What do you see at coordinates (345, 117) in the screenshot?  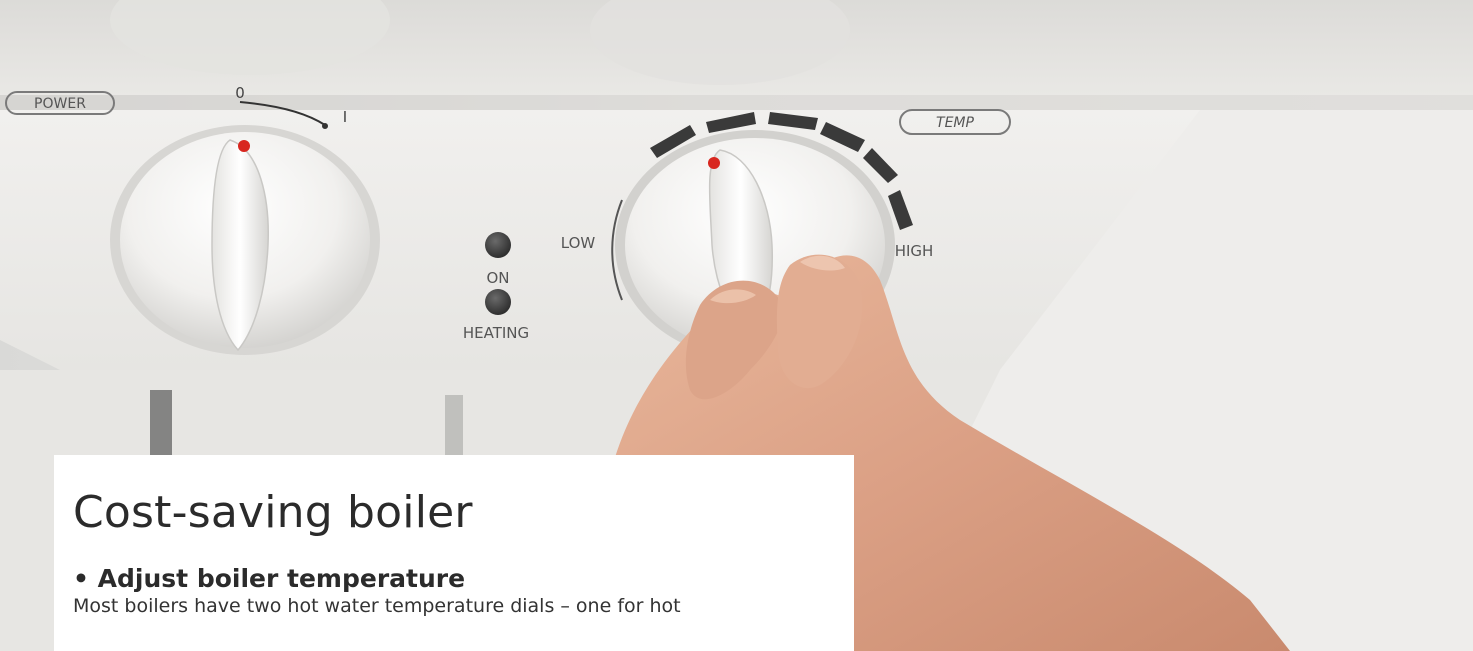 I see `power-scale-one: I` at bounding box center [345, 117].